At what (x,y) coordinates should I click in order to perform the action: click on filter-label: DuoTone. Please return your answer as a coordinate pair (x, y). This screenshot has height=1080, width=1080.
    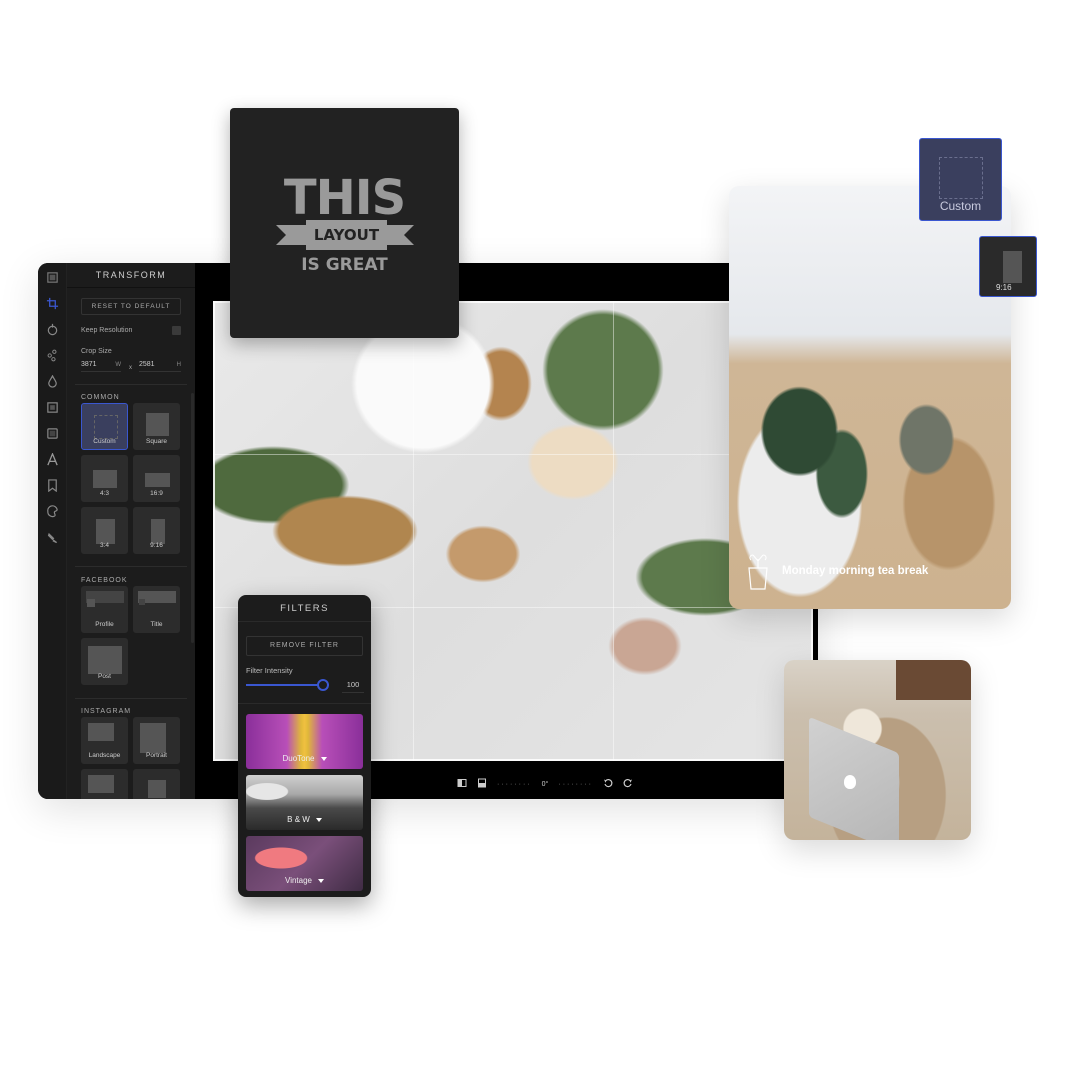
    Looking at the image, I should click on (304, 758).